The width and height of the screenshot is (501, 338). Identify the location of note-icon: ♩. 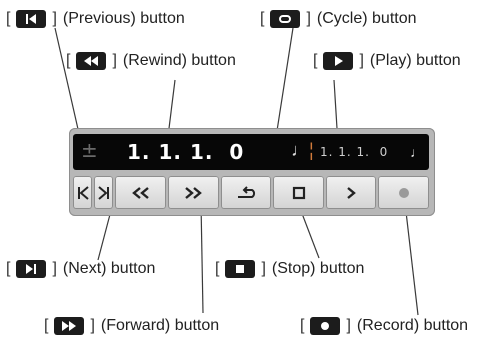
(300, 150).